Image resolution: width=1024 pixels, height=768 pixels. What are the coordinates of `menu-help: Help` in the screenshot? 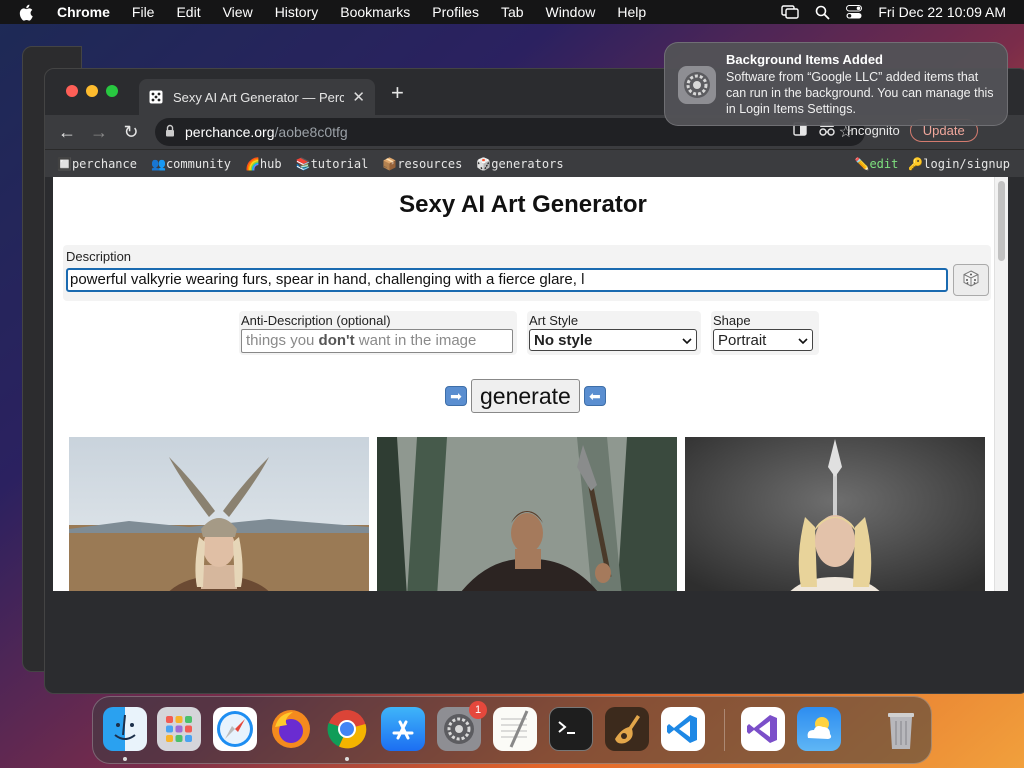 It's located at (631, 12).